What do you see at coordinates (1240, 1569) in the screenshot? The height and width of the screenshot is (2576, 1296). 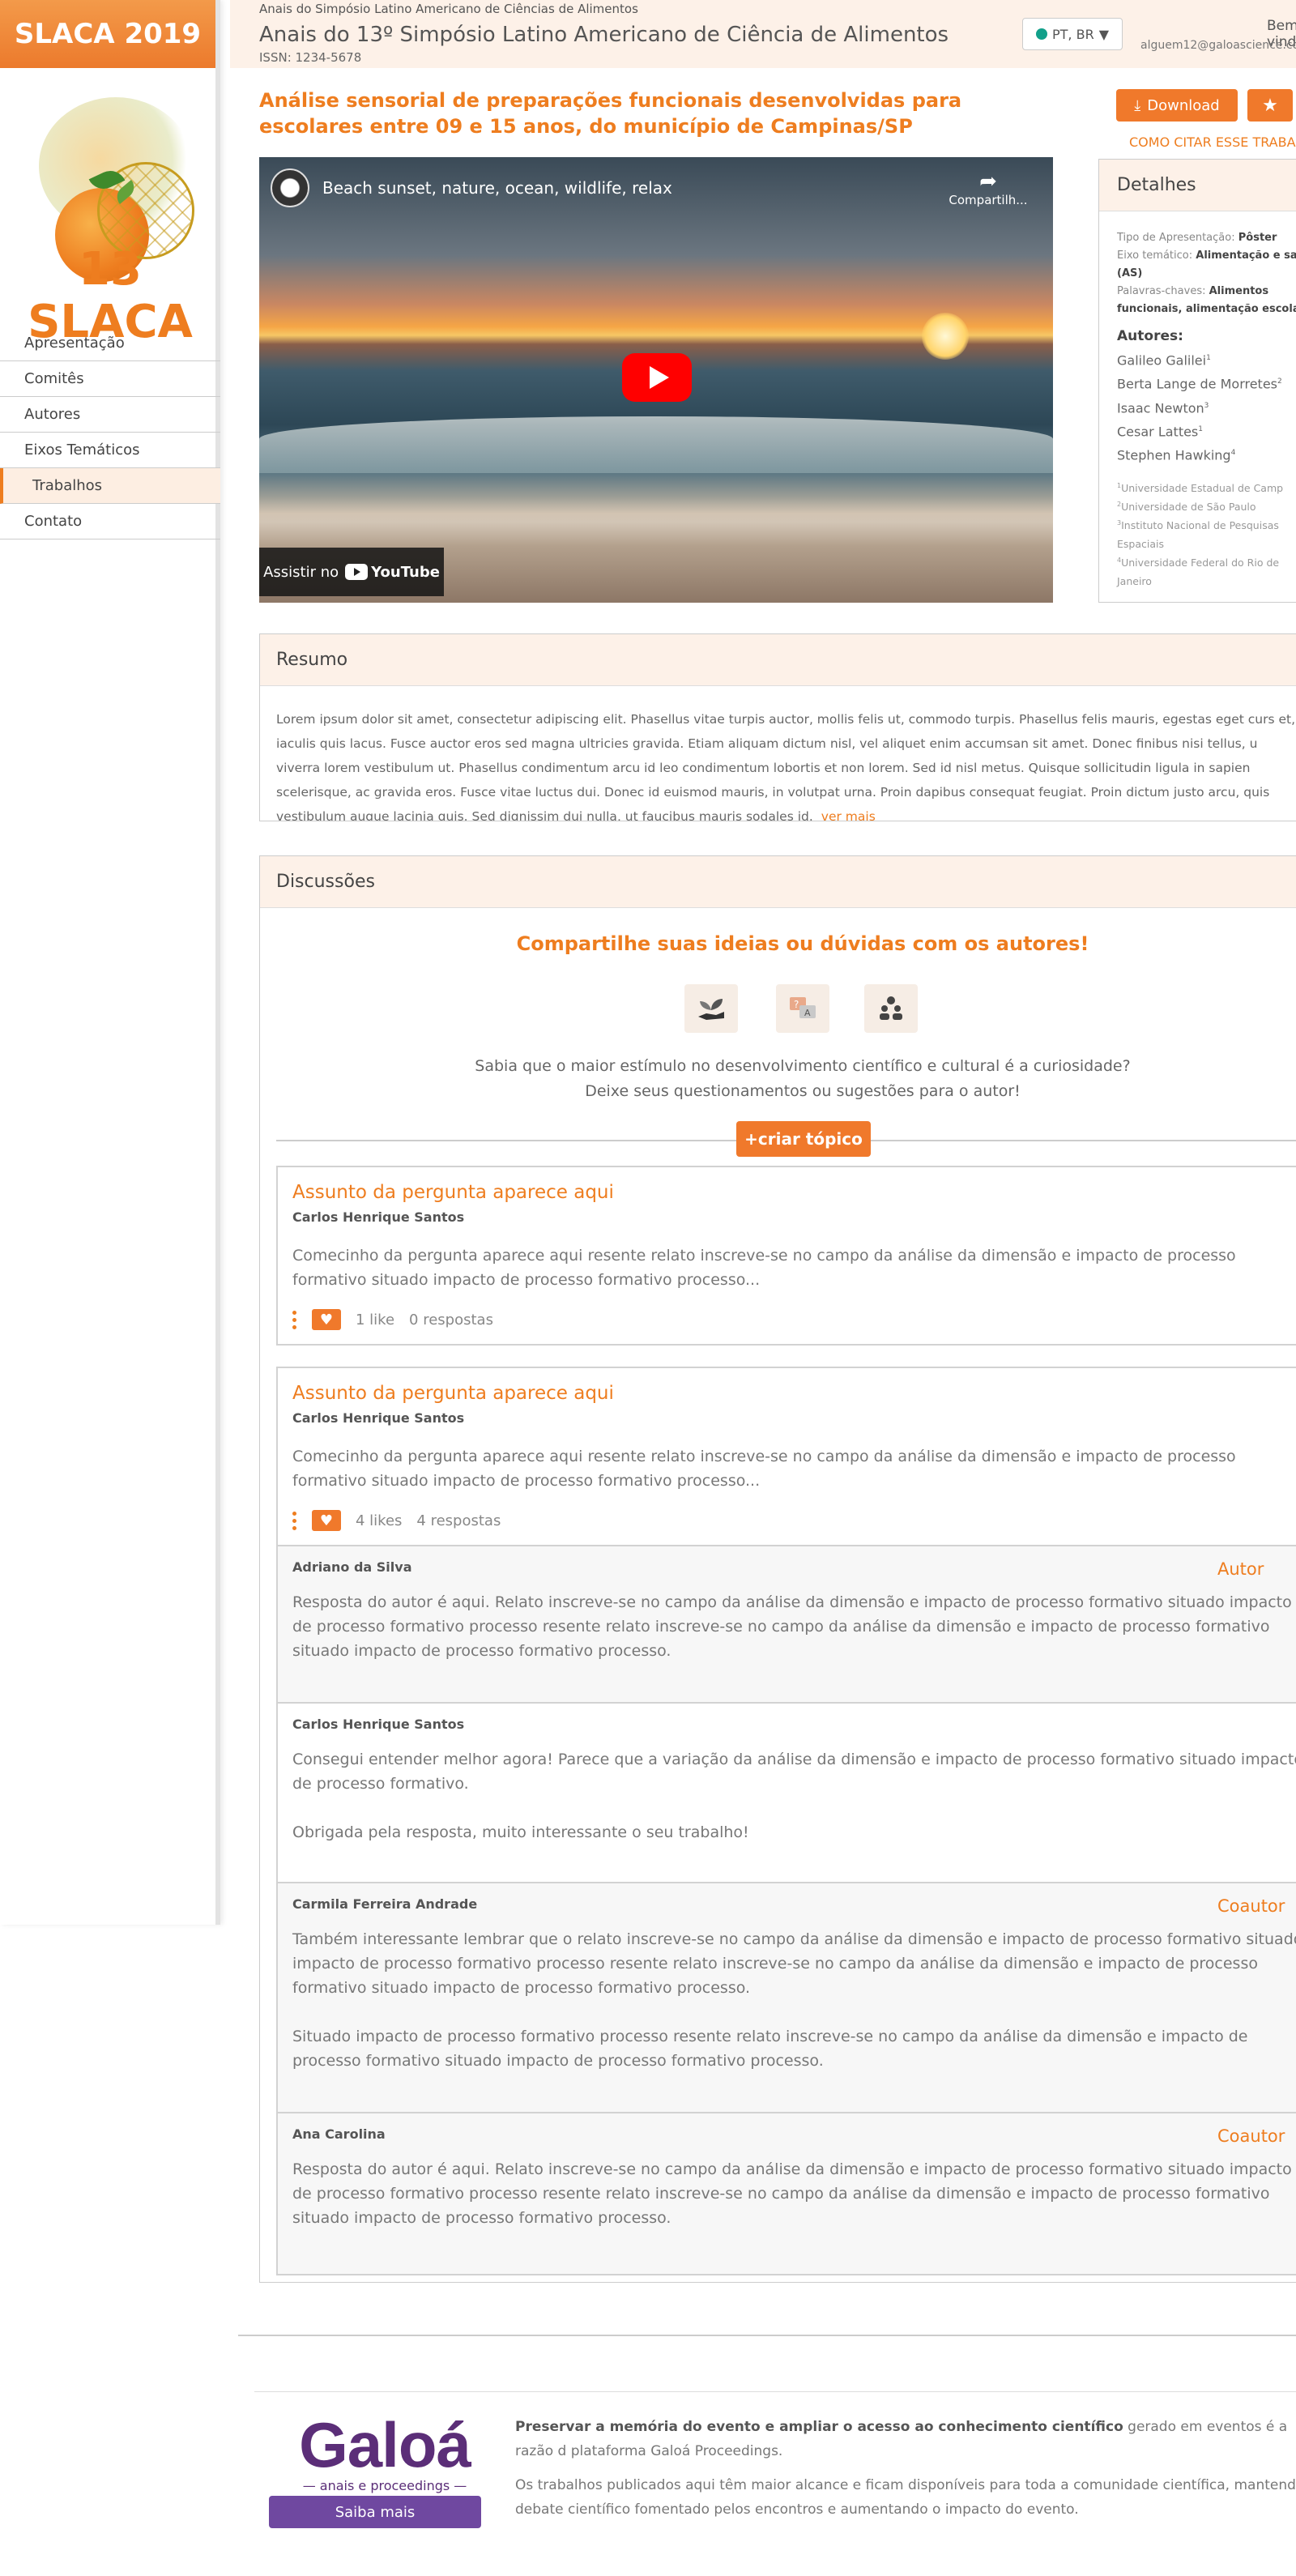 I see `reply-role-badge: Autor` at bounding box center [1240, 1569].